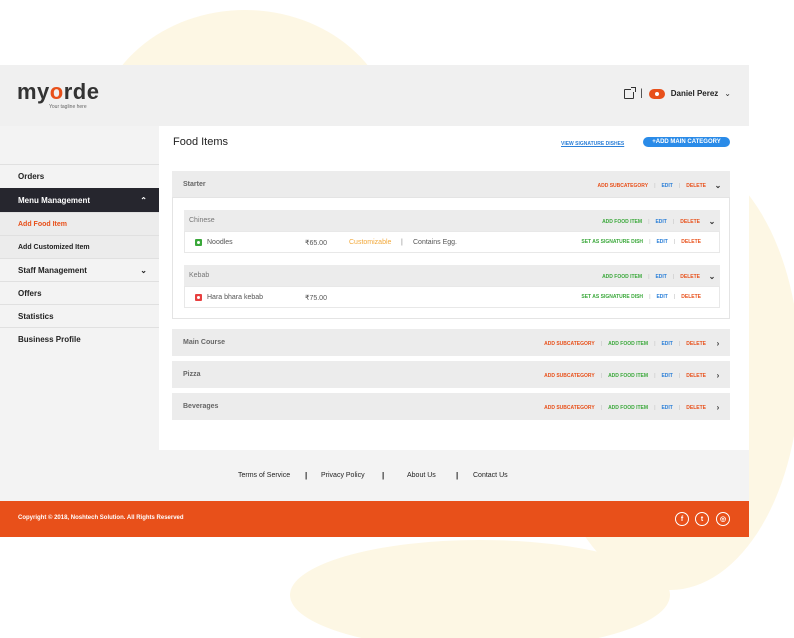  What do you see at coordinates (695, 93) in the screenshot?
I see `user-name: Daniel Perez` at bounding box center [695, 93].